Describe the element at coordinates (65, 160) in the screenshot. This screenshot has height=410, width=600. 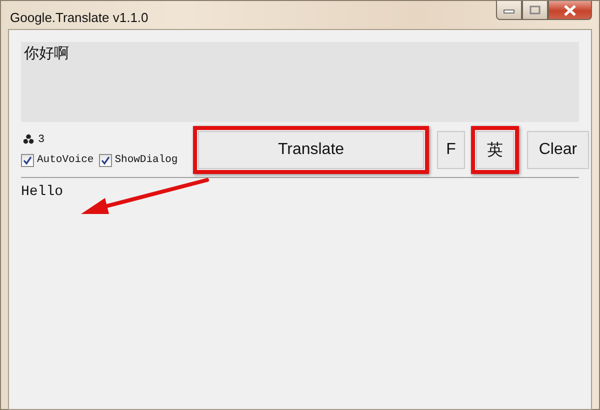
I see `checkbox-label: AutoVoice` at that location.